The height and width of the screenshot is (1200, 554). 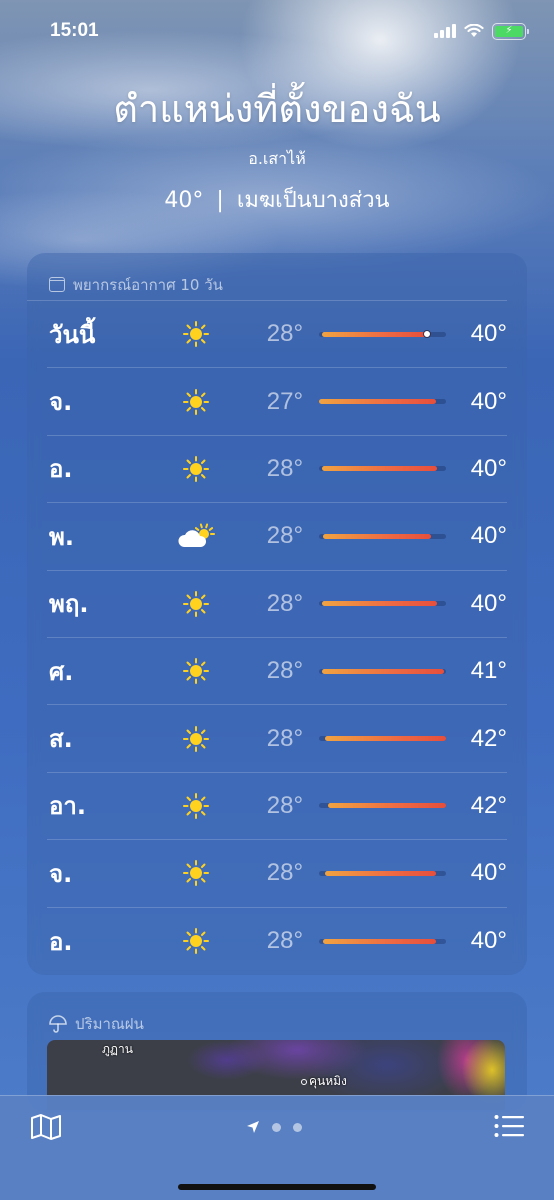 I want to click on forecast-row: ส. 28° 42°, so click(x=277, y=739).